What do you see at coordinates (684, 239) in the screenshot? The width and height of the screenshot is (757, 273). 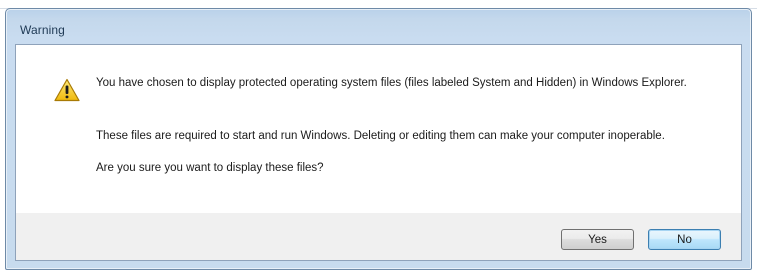 I see `no-button: No` at bounding box center [684, 239].